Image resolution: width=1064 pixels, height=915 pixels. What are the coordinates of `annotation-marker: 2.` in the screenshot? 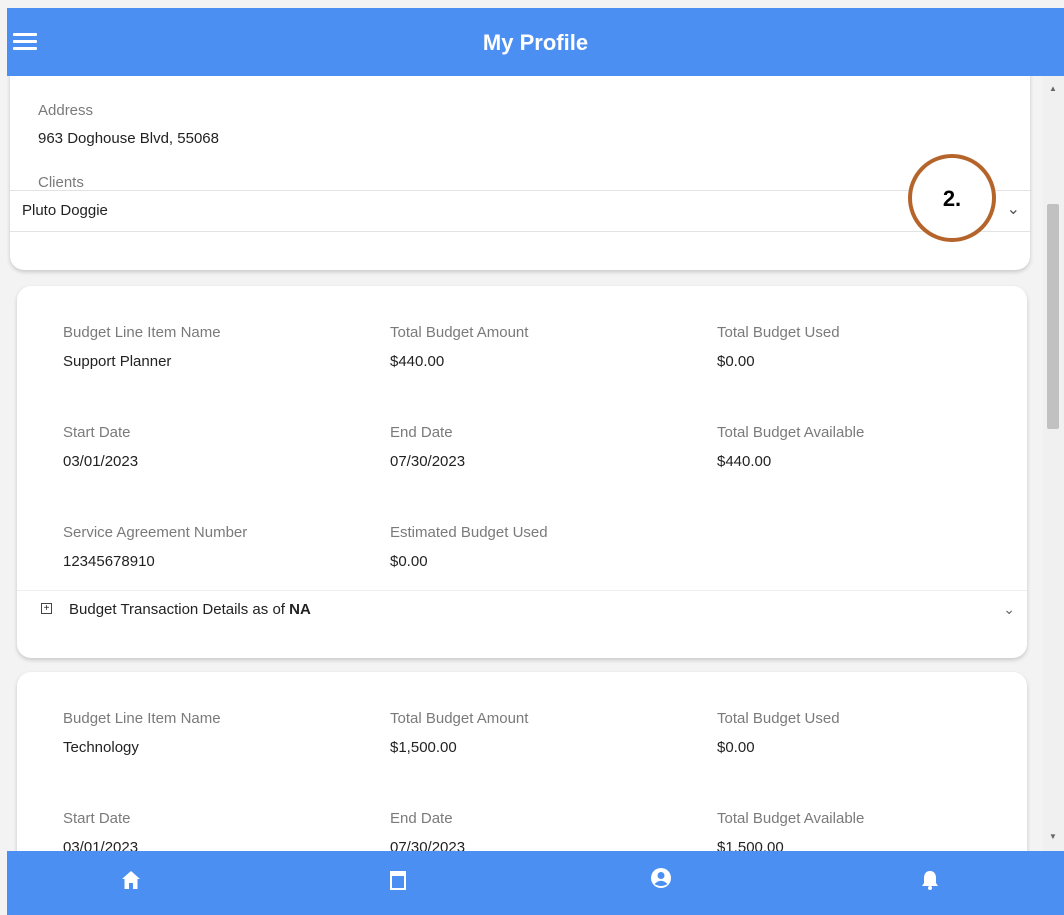 It's located at (952, 198).